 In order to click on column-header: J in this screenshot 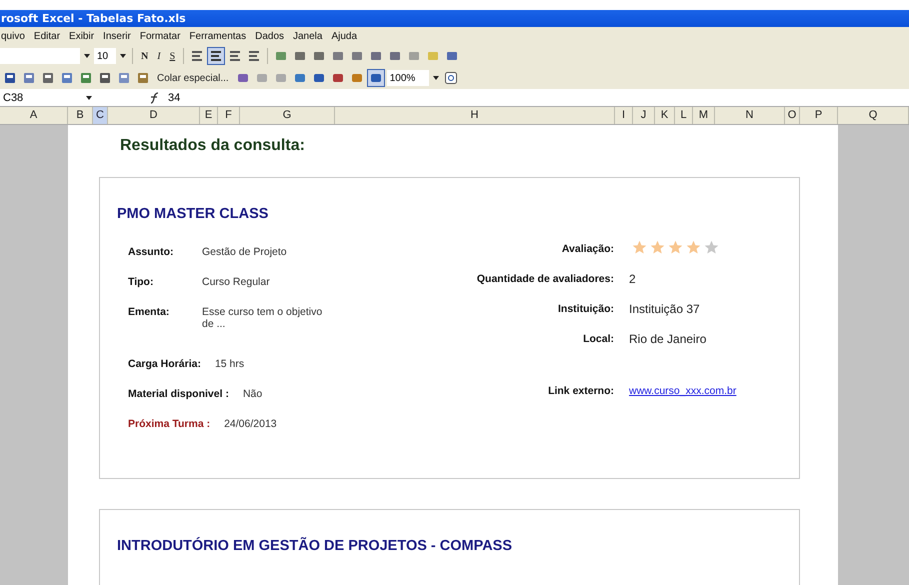, I will do `click(644, 115)`.